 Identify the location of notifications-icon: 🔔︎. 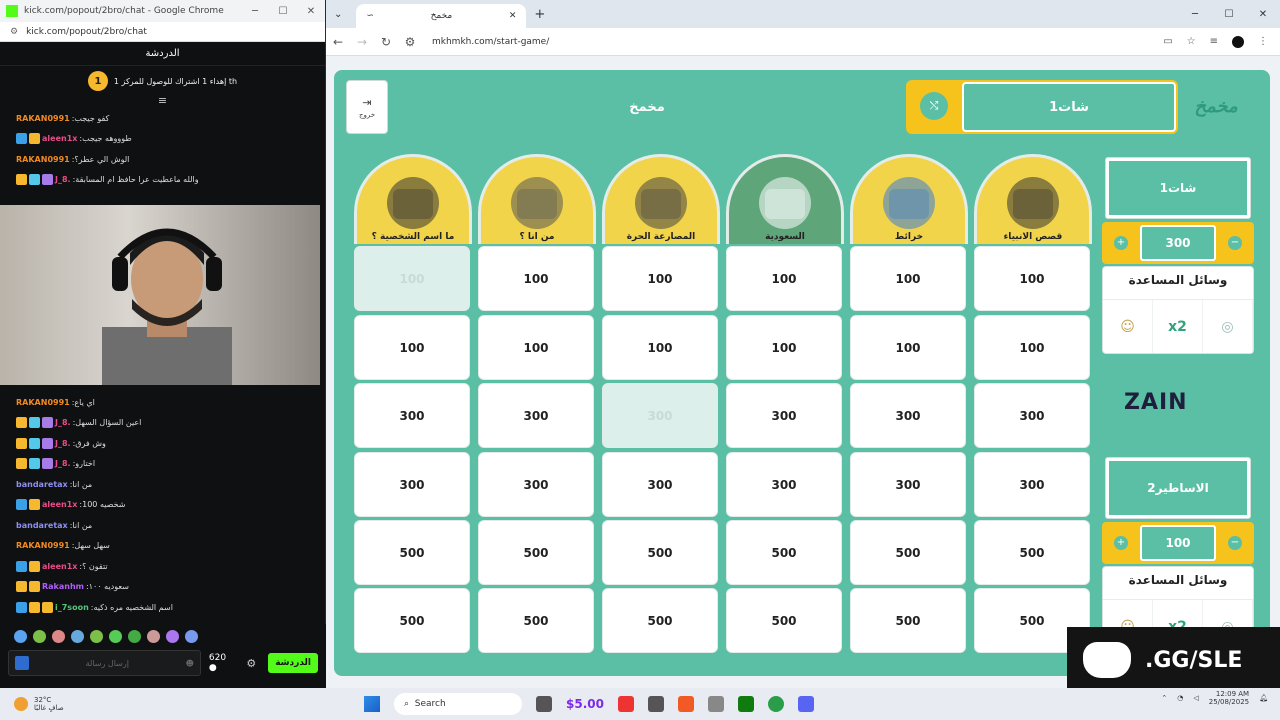
(1263, 698).